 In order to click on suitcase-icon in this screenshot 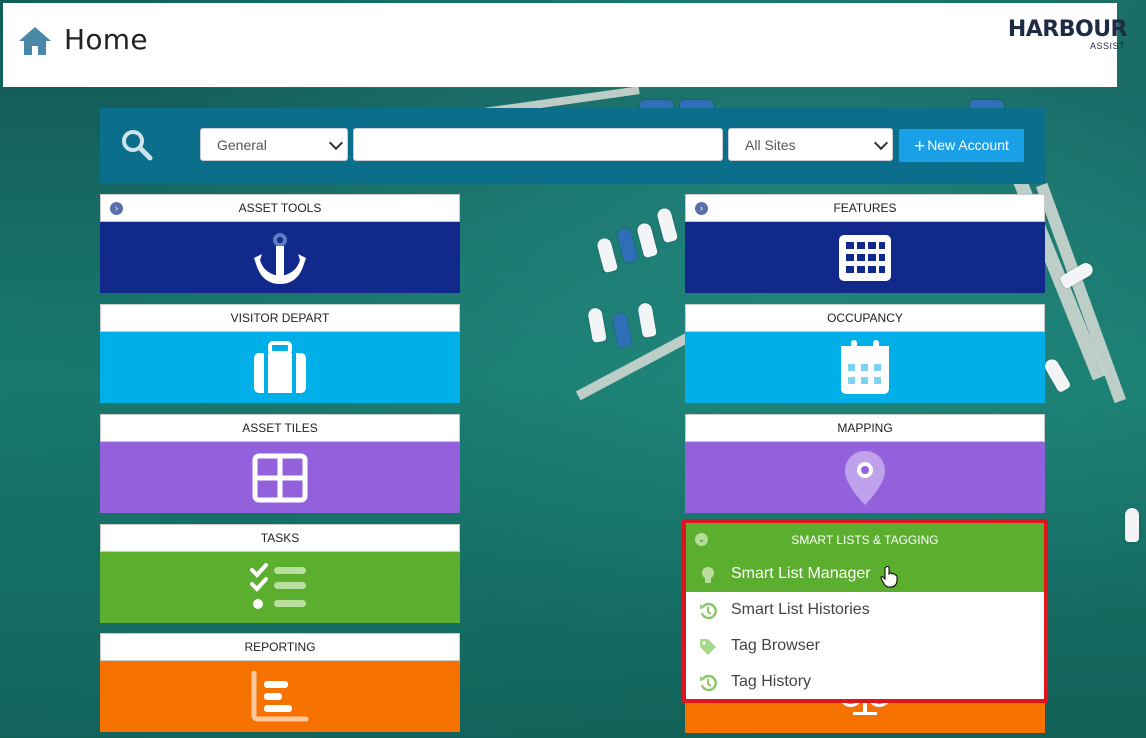, I will do `click(280, 366)`.